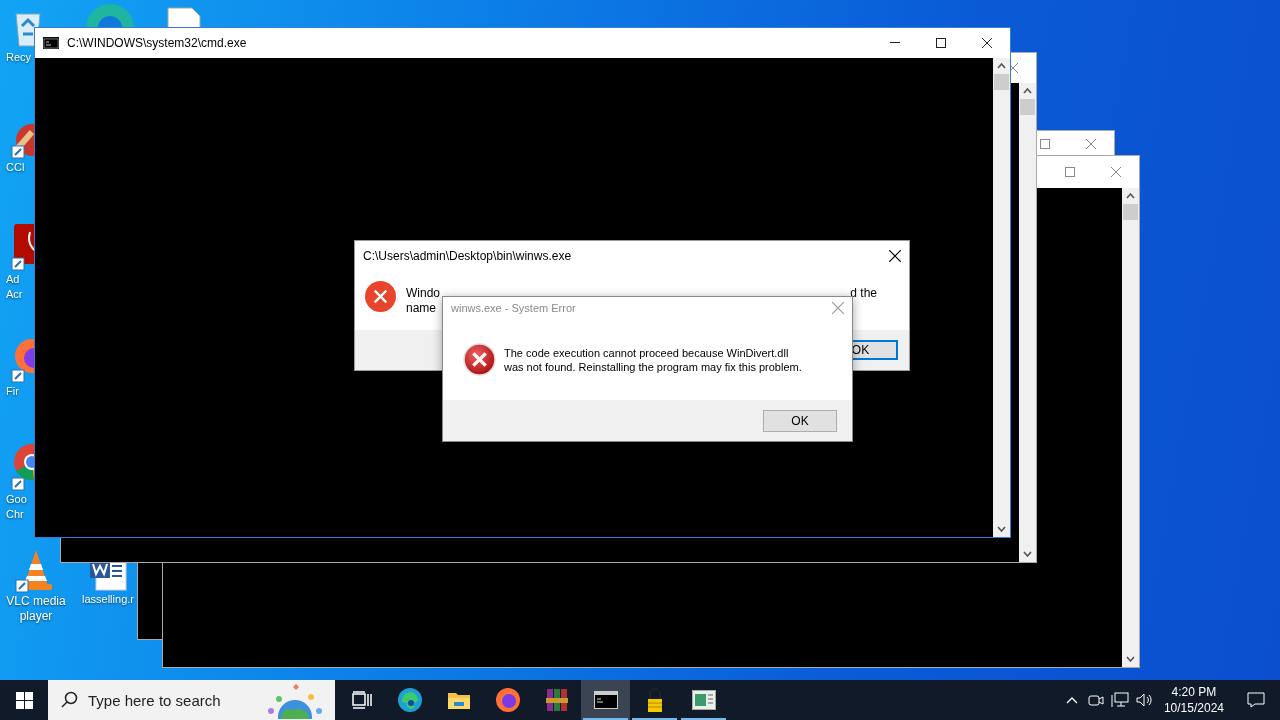  I want to click on search-field: Type here to search, so click(167, 700).